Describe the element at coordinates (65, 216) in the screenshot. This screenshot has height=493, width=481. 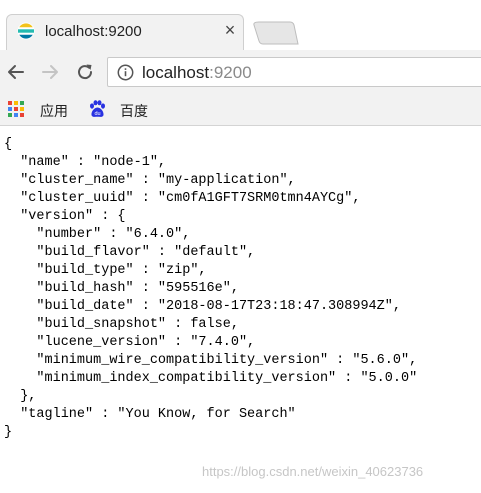
I see `json-line: "version" : {` at that location.